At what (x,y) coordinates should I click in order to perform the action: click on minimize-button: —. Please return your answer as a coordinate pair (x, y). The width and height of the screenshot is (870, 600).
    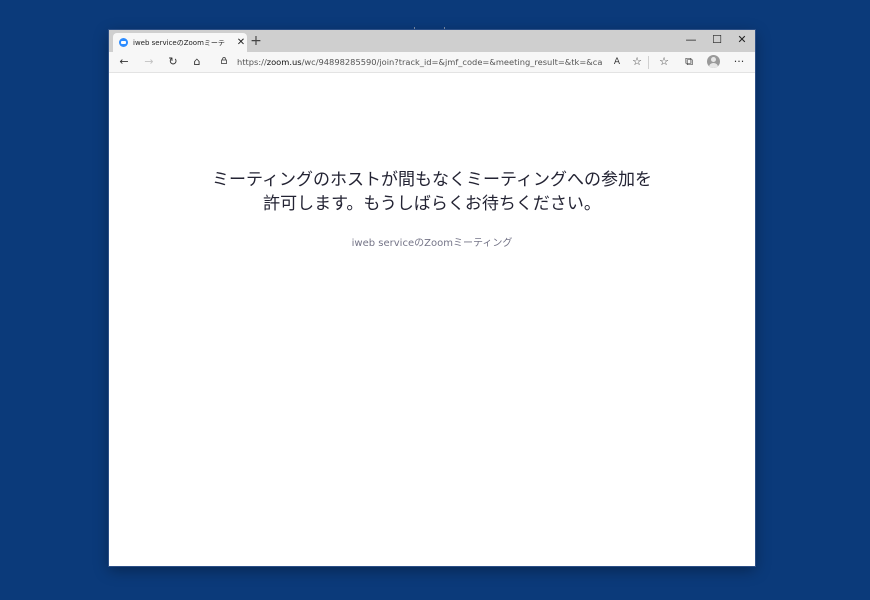
    Looking at the image, I should click on (691, 40).